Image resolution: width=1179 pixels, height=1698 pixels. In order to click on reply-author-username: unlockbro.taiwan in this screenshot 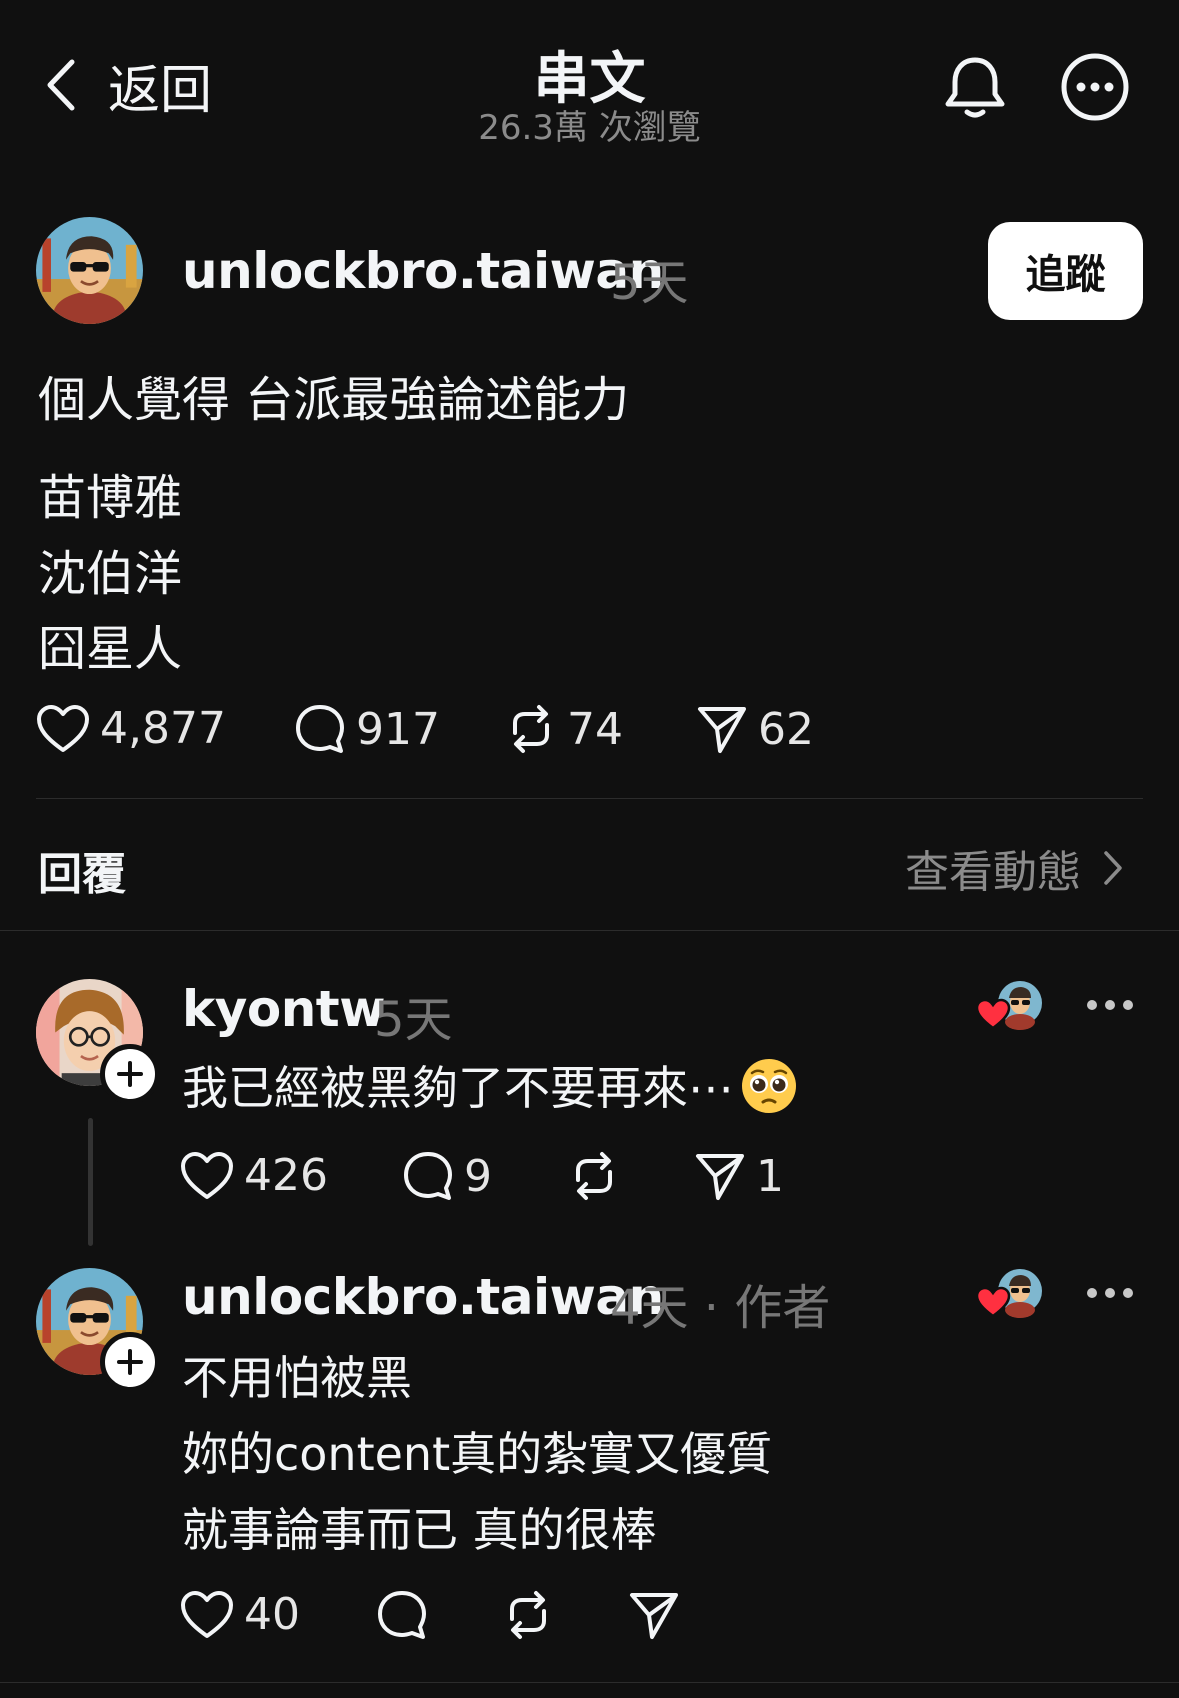, I will do `click(423, 1297)`.